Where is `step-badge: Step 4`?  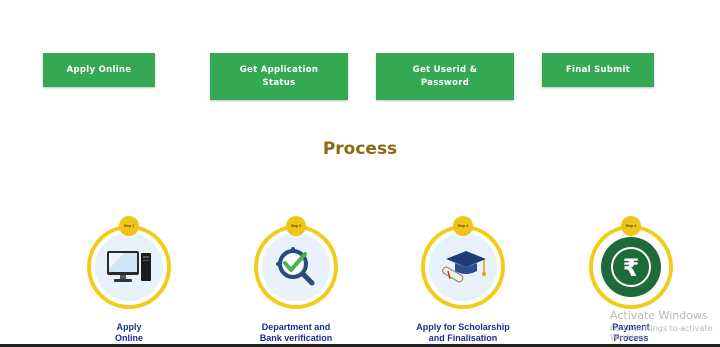 step-badge: Step 4 is located at coordinates (631, 226).